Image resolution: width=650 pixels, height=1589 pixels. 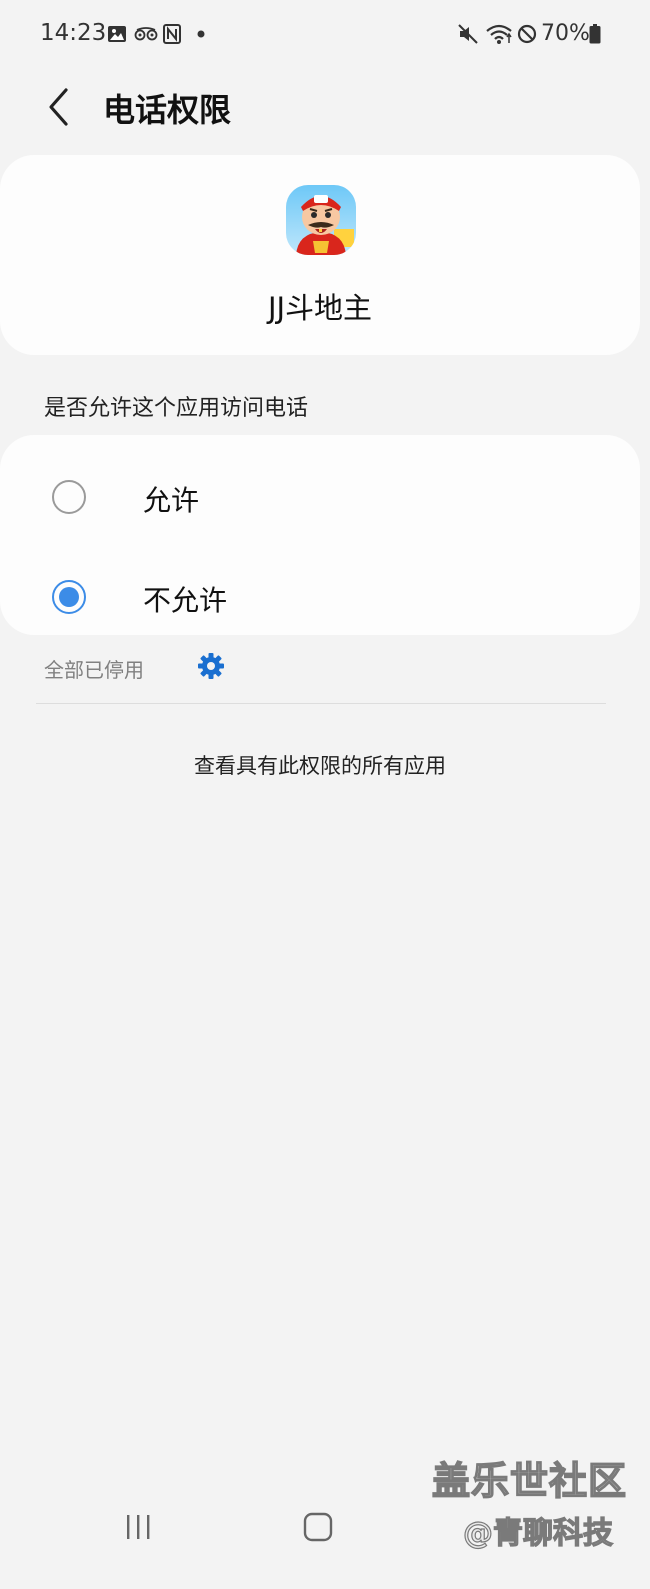 What do you see at coordinates (171, 500) in the screenshot?
I see `option-allow-label: 允许` at bounding box center [171, 500].